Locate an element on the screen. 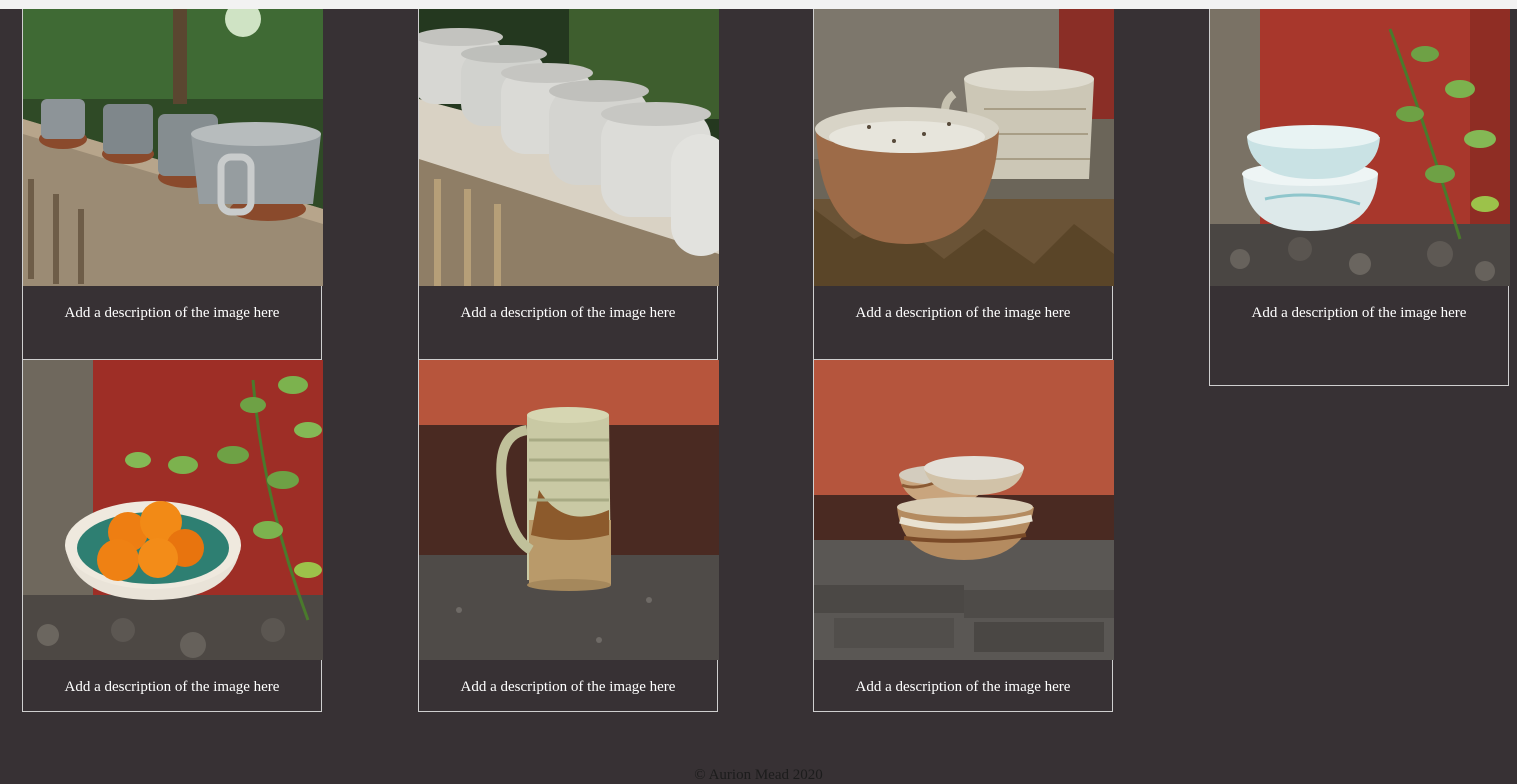 The image size is (1517, 784). gallery-photo-swirl-bowls is located at coordinates (964, 510).